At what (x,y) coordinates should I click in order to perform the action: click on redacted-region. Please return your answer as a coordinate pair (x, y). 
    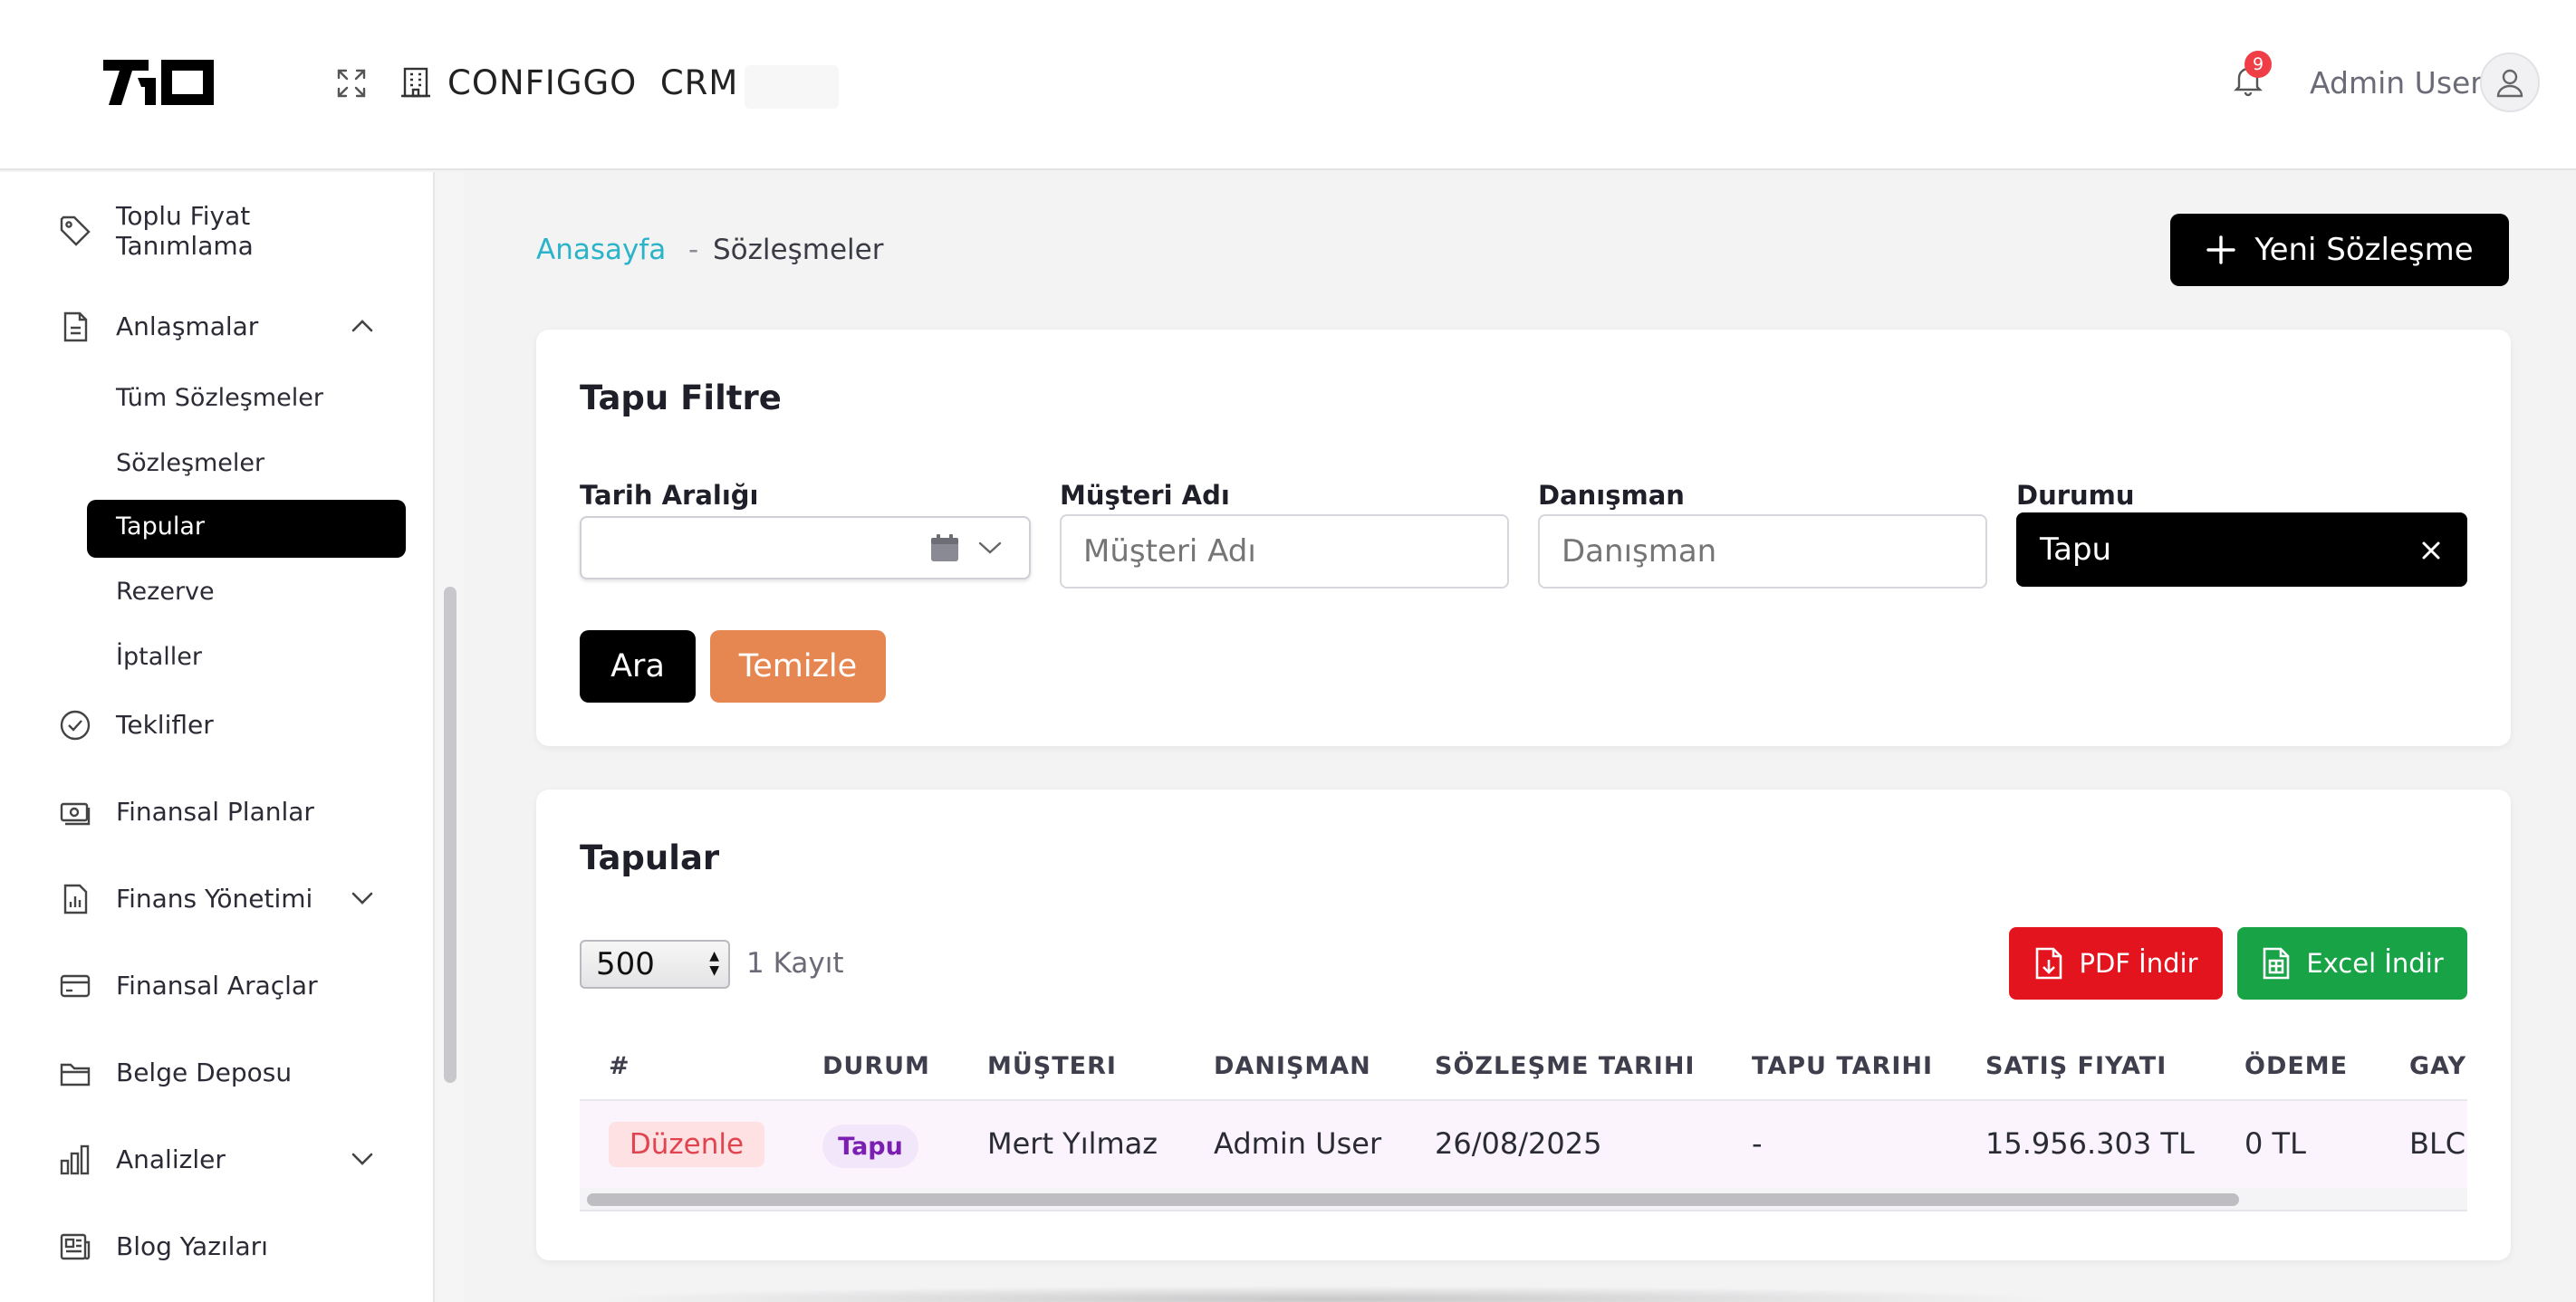
    Looking at the image, I should click on (792, 87).